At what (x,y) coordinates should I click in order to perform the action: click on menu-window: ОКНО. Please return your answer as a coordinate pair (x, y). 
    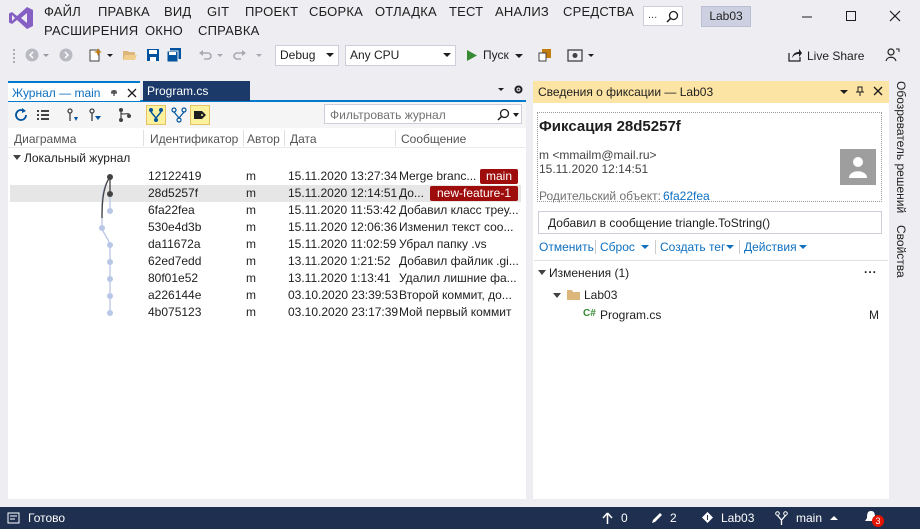
    Looking at the image, I should click on (164, 30).